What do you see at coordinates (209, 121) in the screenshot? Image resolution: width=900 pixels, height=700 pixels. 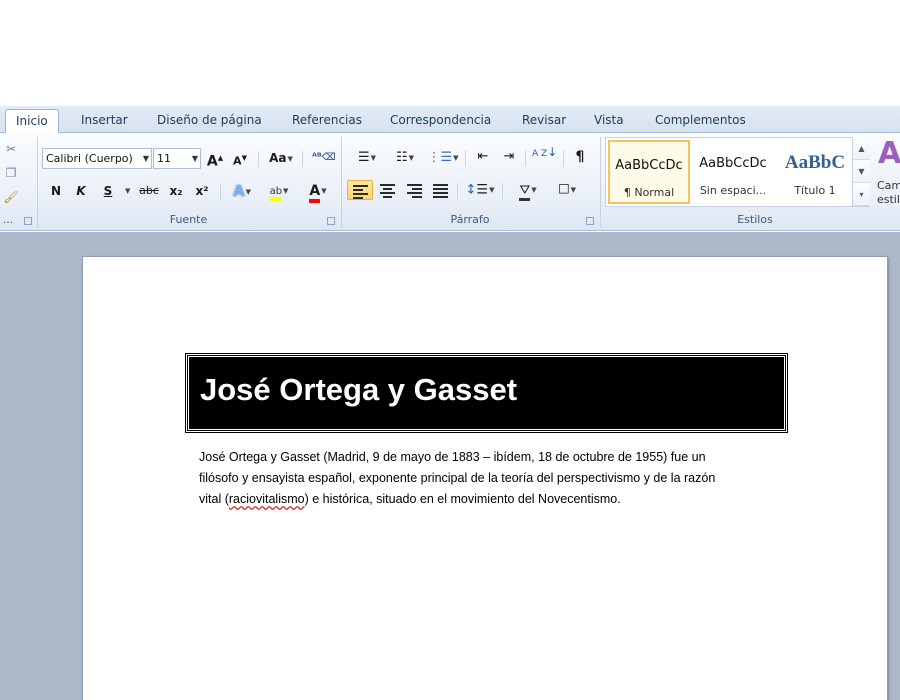 I see `tab-diseno-de-pagina: Diseño de página` at bounding box center [209, 121].